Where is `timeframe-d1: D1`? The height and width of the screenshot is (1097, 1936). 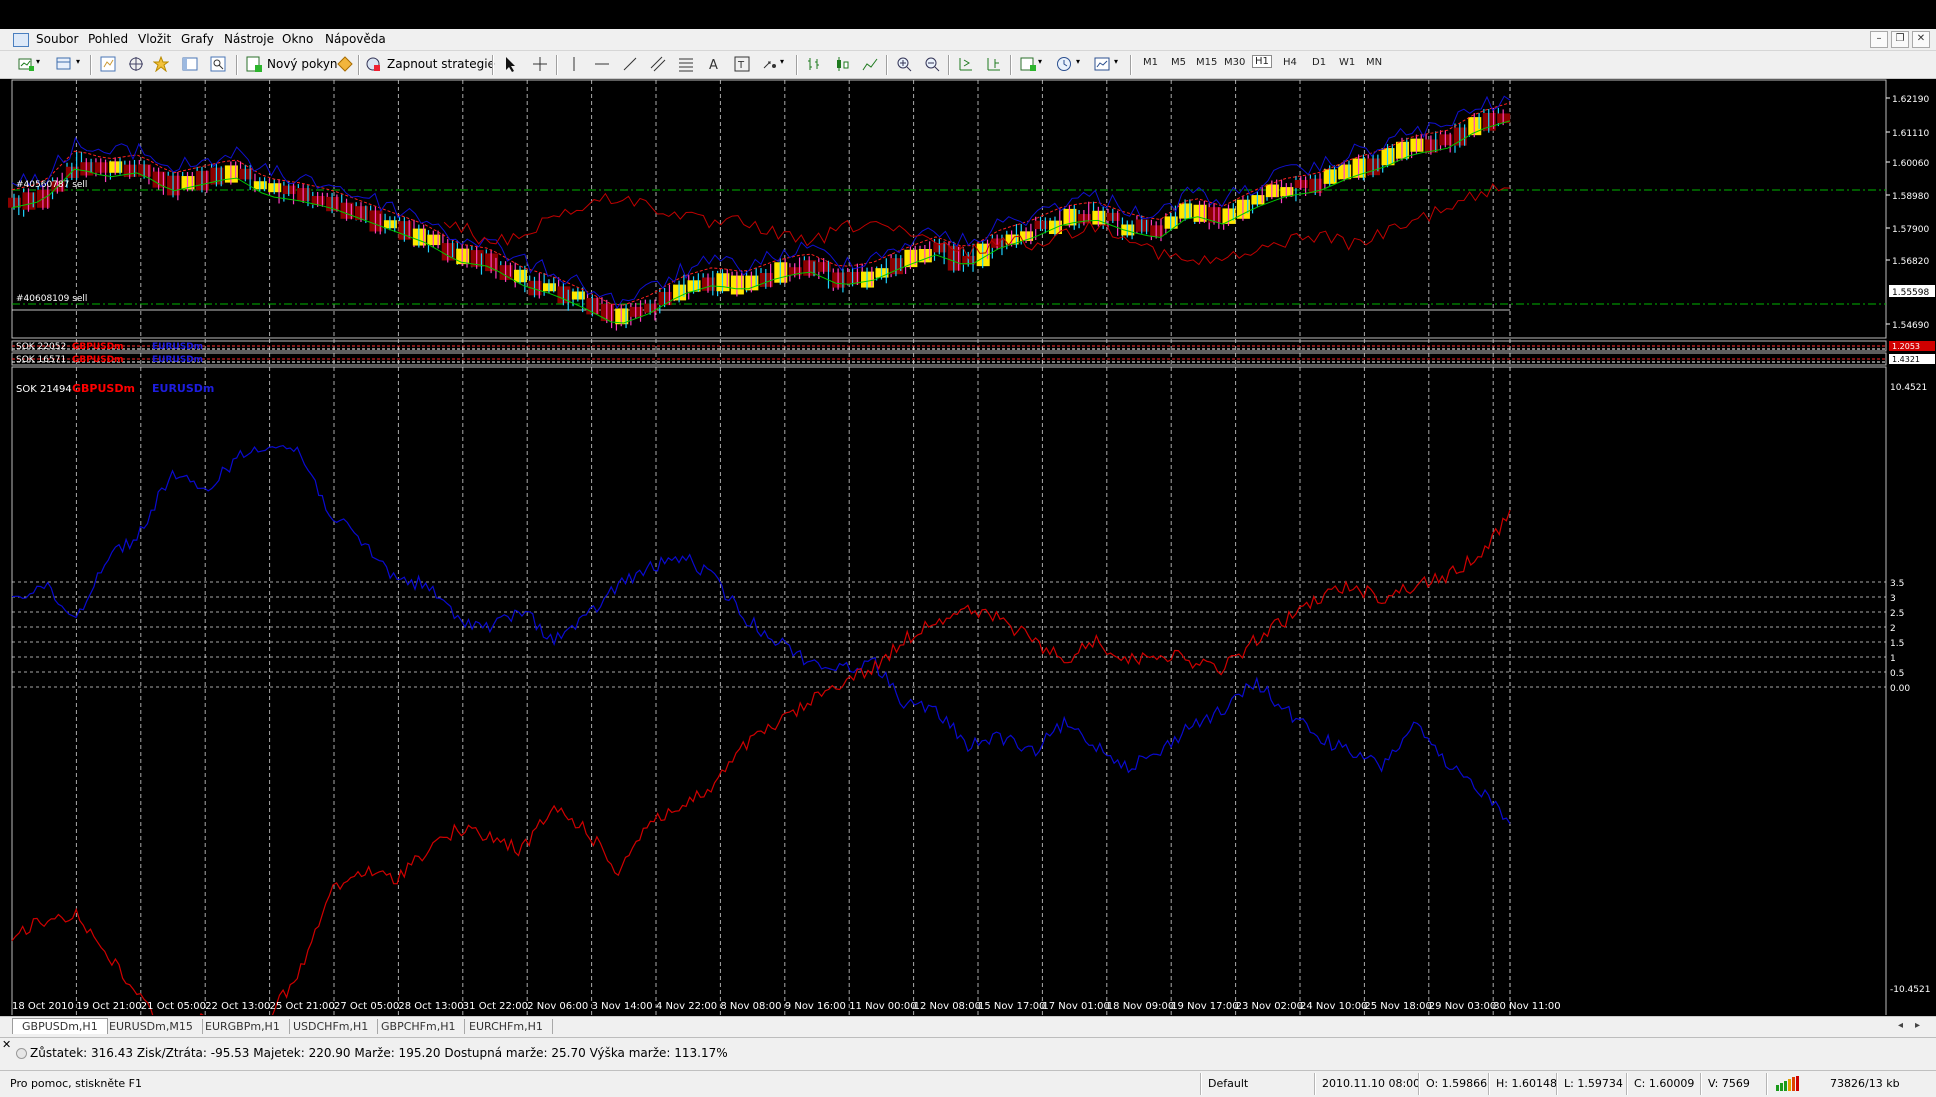 timeframe-d1: D1 is located at coordinates (1319, 62).